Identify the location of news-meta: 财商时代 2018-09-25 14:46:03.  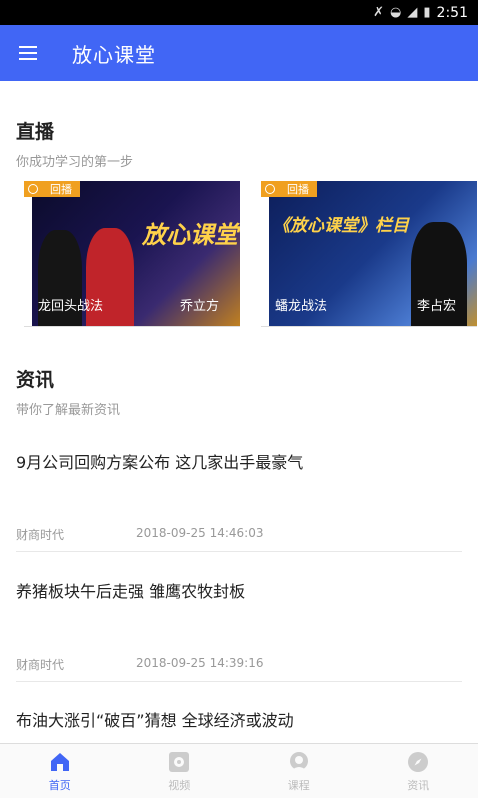
(139, 534).